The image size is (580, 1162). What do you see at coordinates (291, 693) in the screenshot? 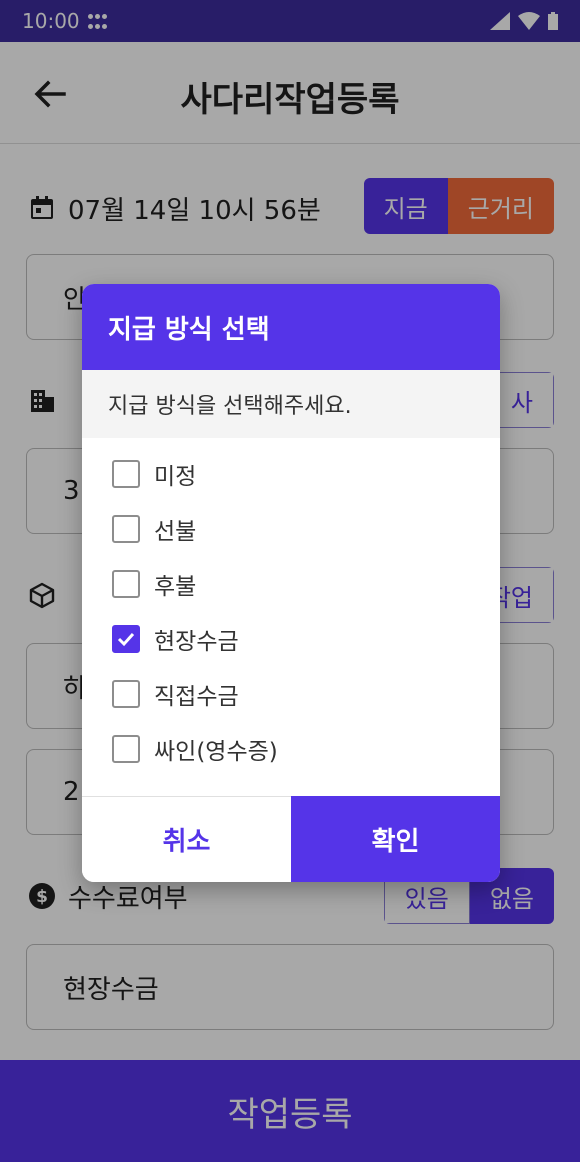
I see `option-item: 직접수금` at bounding box center [291, 693].